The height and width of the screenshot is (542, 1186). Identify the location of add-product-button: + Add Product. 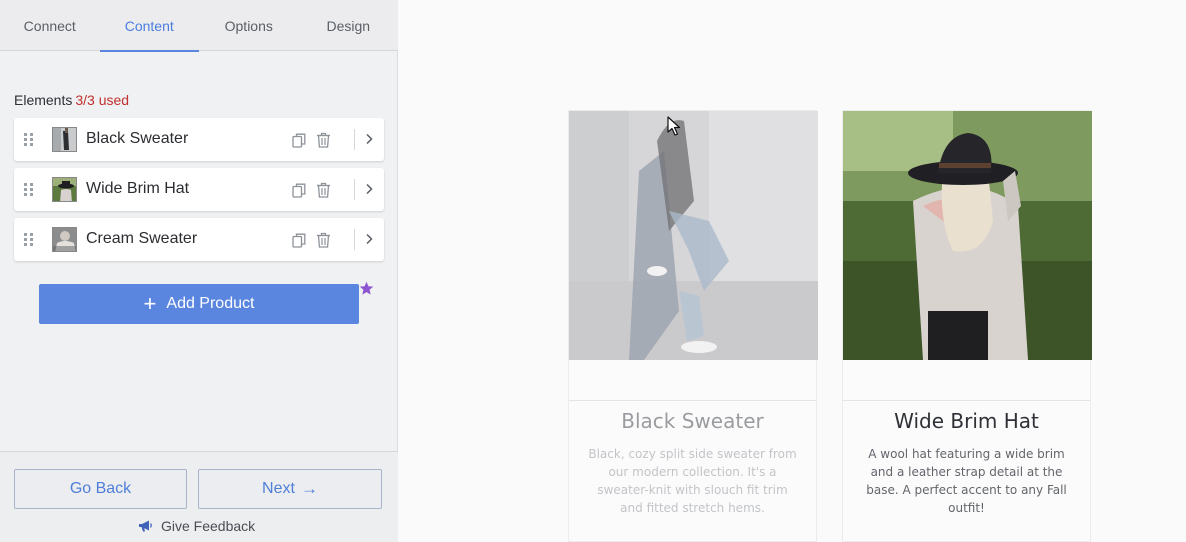
(199, 304).